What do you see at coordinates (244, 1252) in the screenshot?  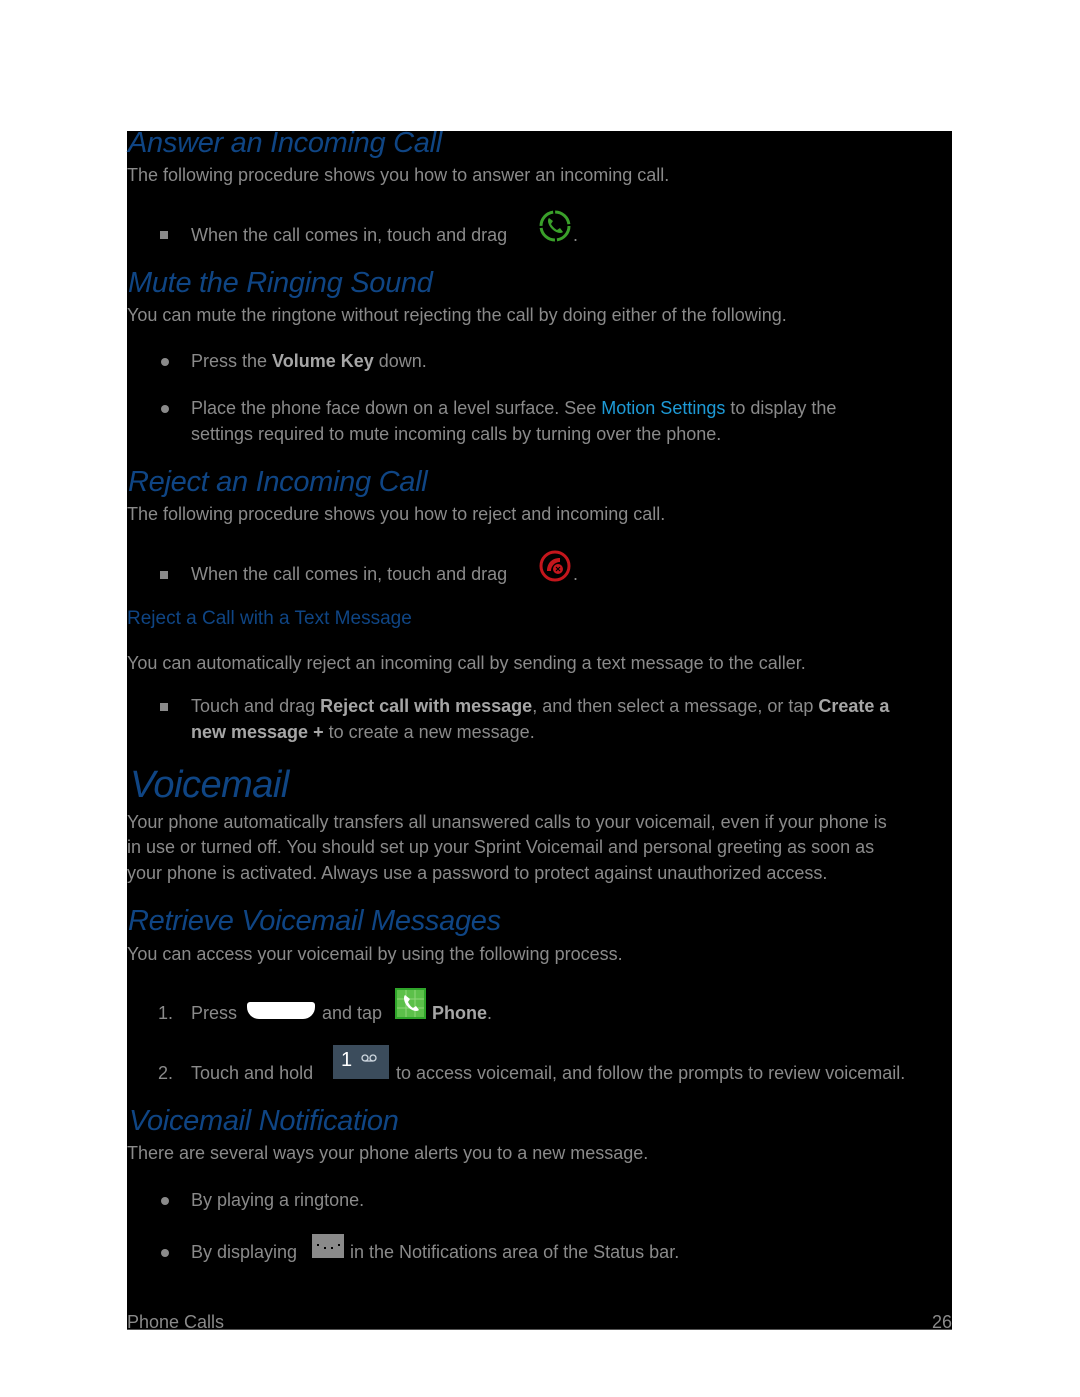 I see `notification-item-display-pre: By displaying` at bounding box center [244, 1252].